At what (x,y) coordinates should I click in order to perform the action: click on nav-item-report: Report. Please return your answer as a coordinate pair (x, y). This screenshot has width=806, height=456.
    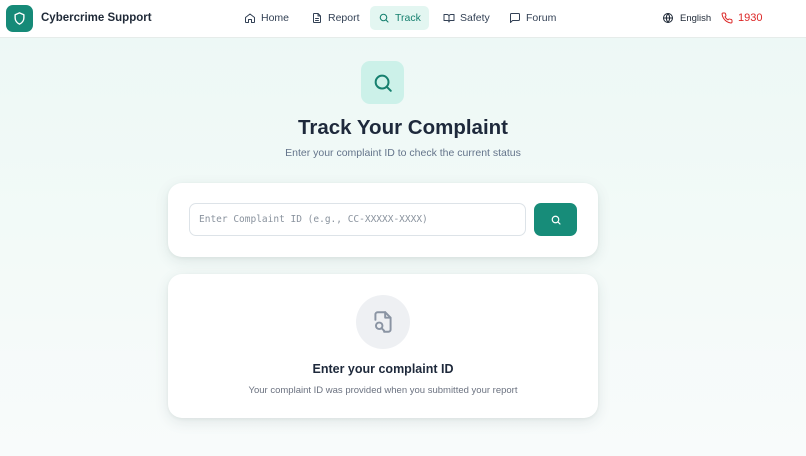
    Looking at the image, I should click on (335, 18).